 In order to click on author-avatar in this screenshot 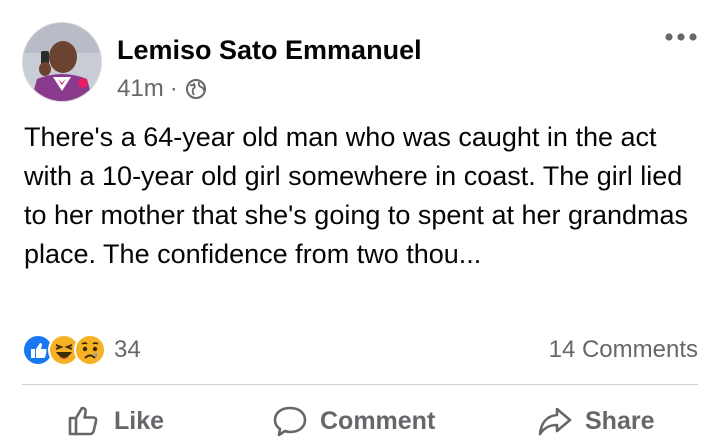, I will do `click(62, 62)`.